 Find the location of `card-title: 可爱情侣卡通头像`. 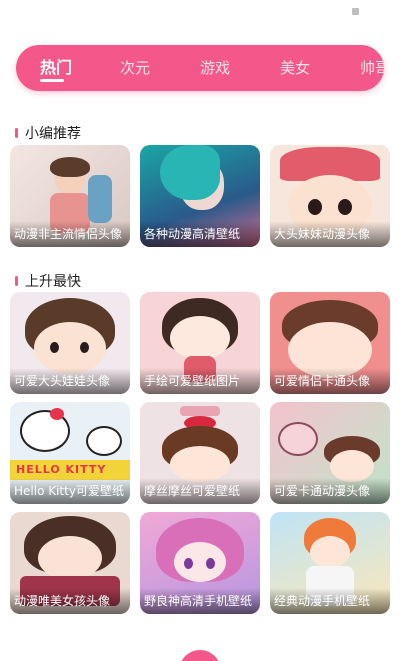

card-title: 可爱情侣卡通头像 is located at coordinates (330, 381).